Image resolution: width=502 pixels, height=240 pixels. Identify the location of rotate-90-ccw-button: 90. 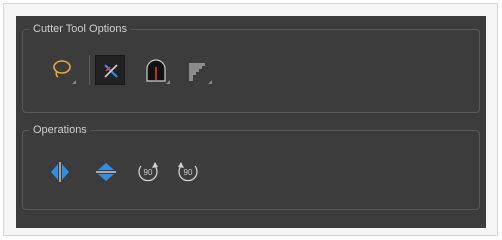
(188, 172).